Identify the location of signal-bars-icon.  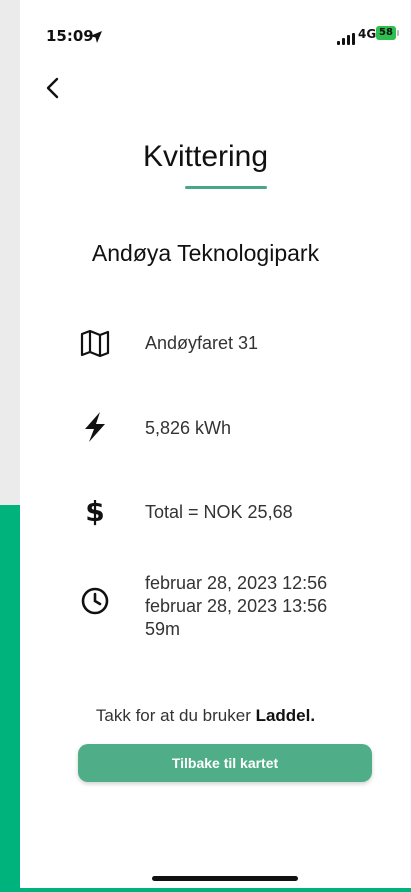
(346, 37).